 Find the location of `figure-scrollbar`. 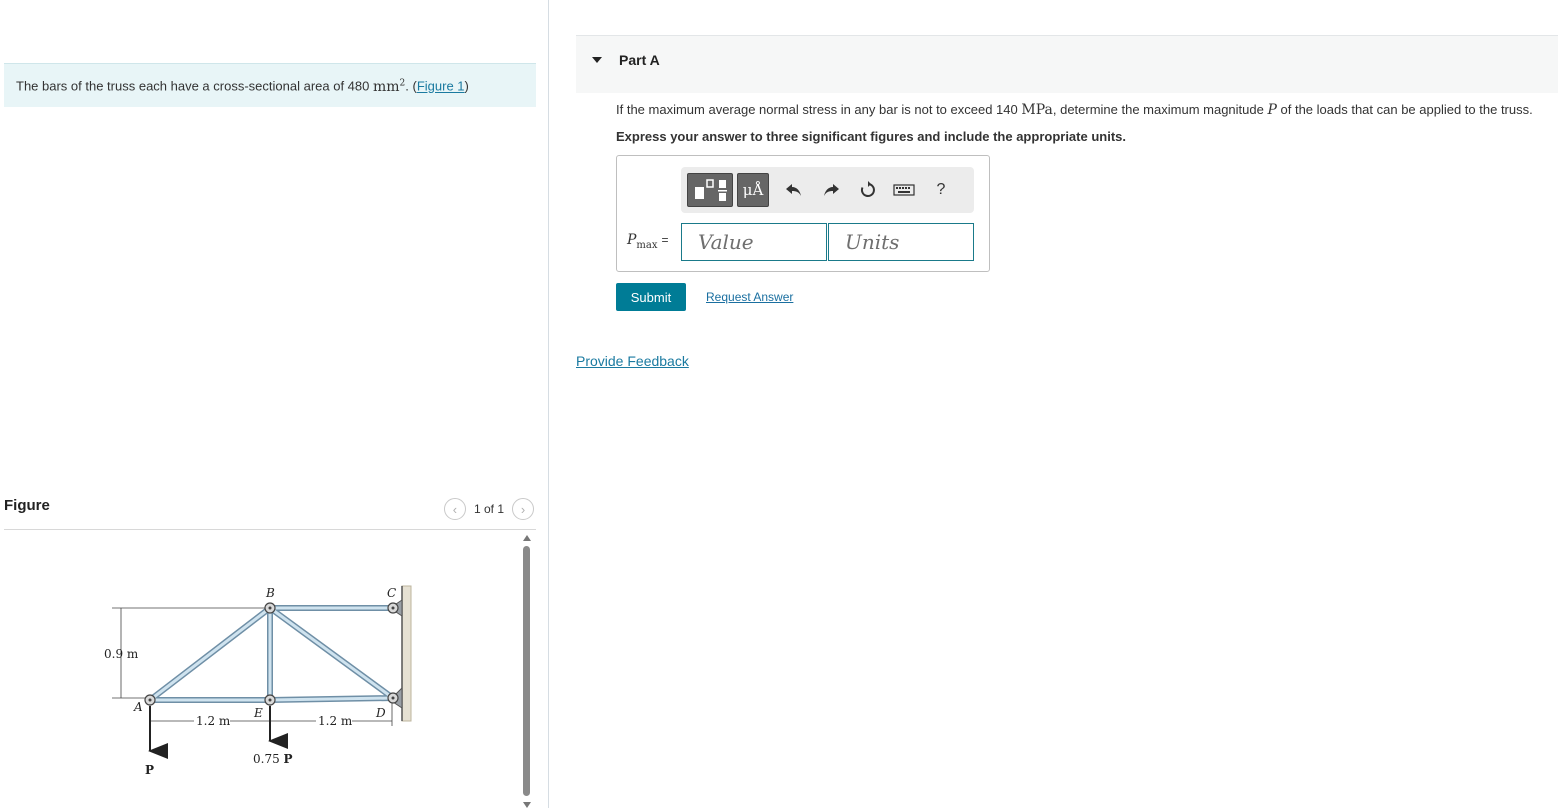

figure-scrollbar is located at coordinates (527, 671).